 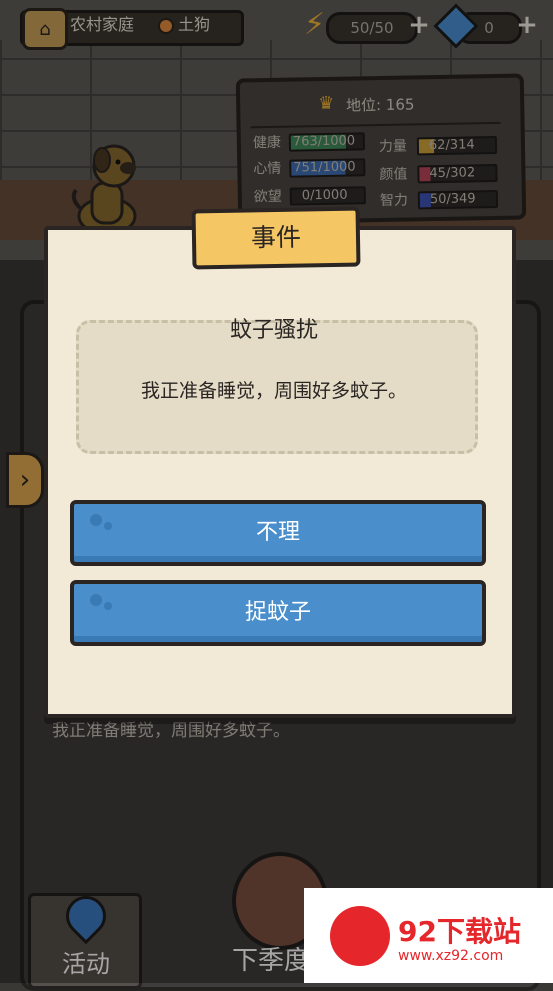 What do you see at coordinates (459, 930) in the screenshot?
I see `watermark-title: 92下载站` at bounding box center [459, 930].